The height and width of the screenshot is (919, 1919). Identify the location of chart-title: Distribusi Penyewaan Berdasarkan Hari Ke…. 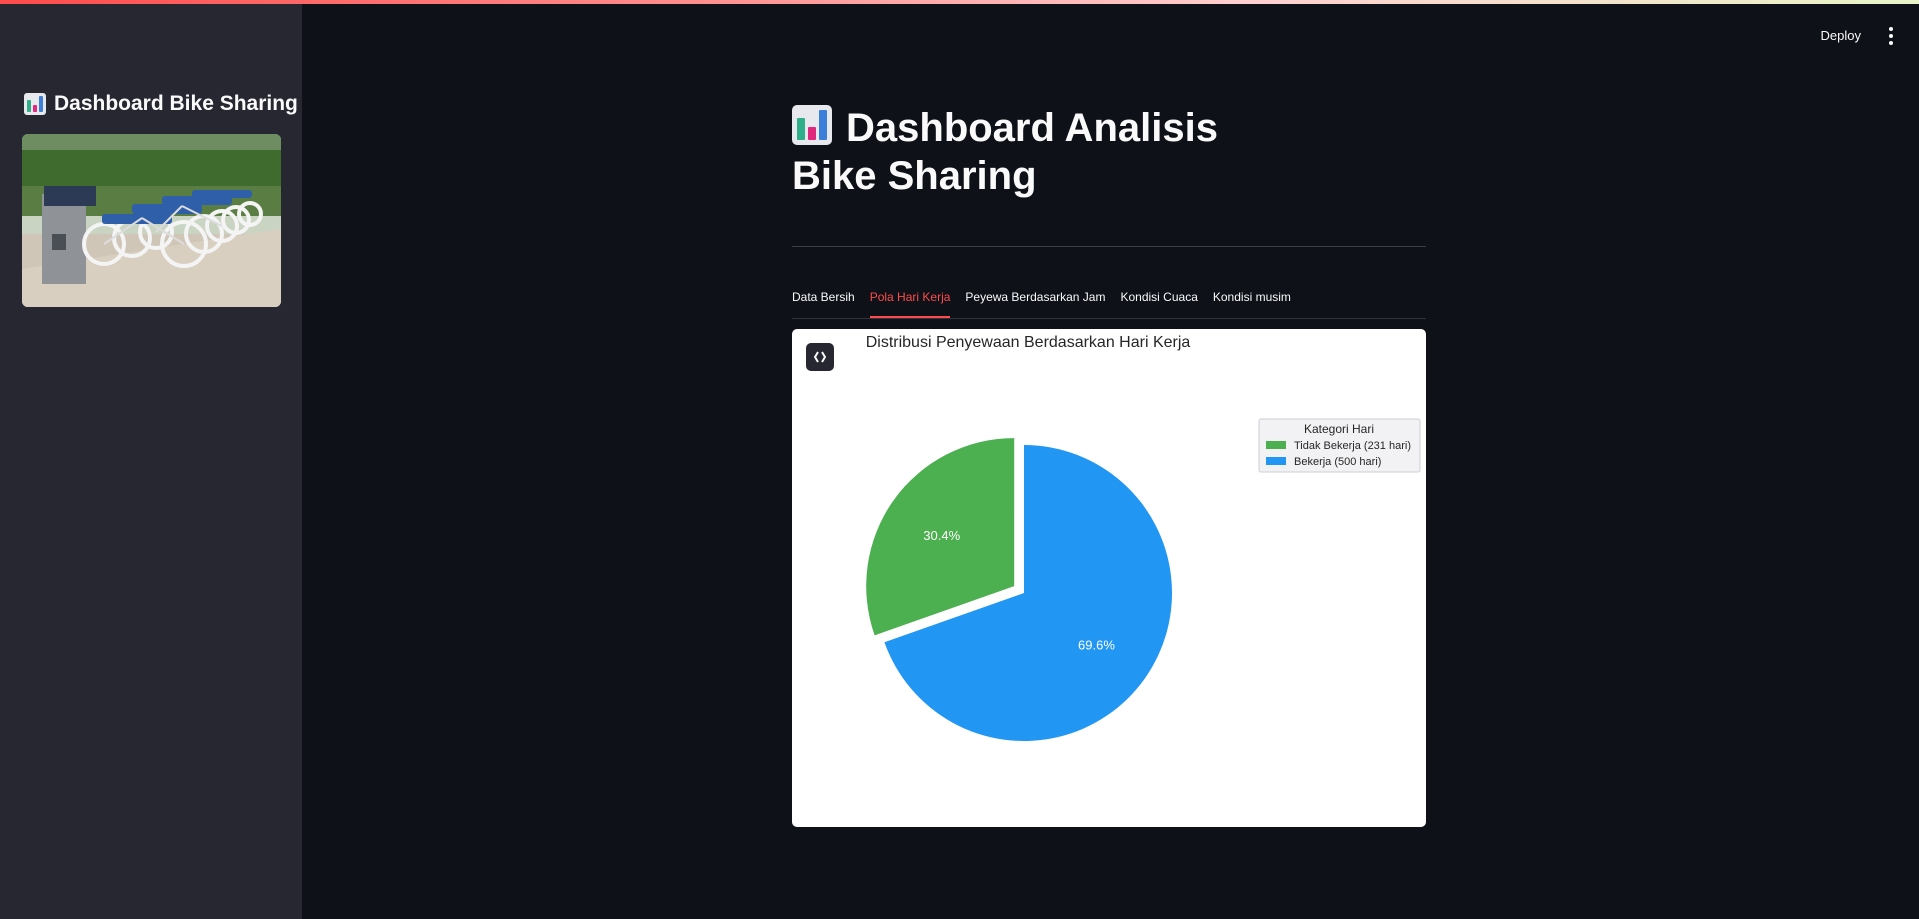
(1028, 342).